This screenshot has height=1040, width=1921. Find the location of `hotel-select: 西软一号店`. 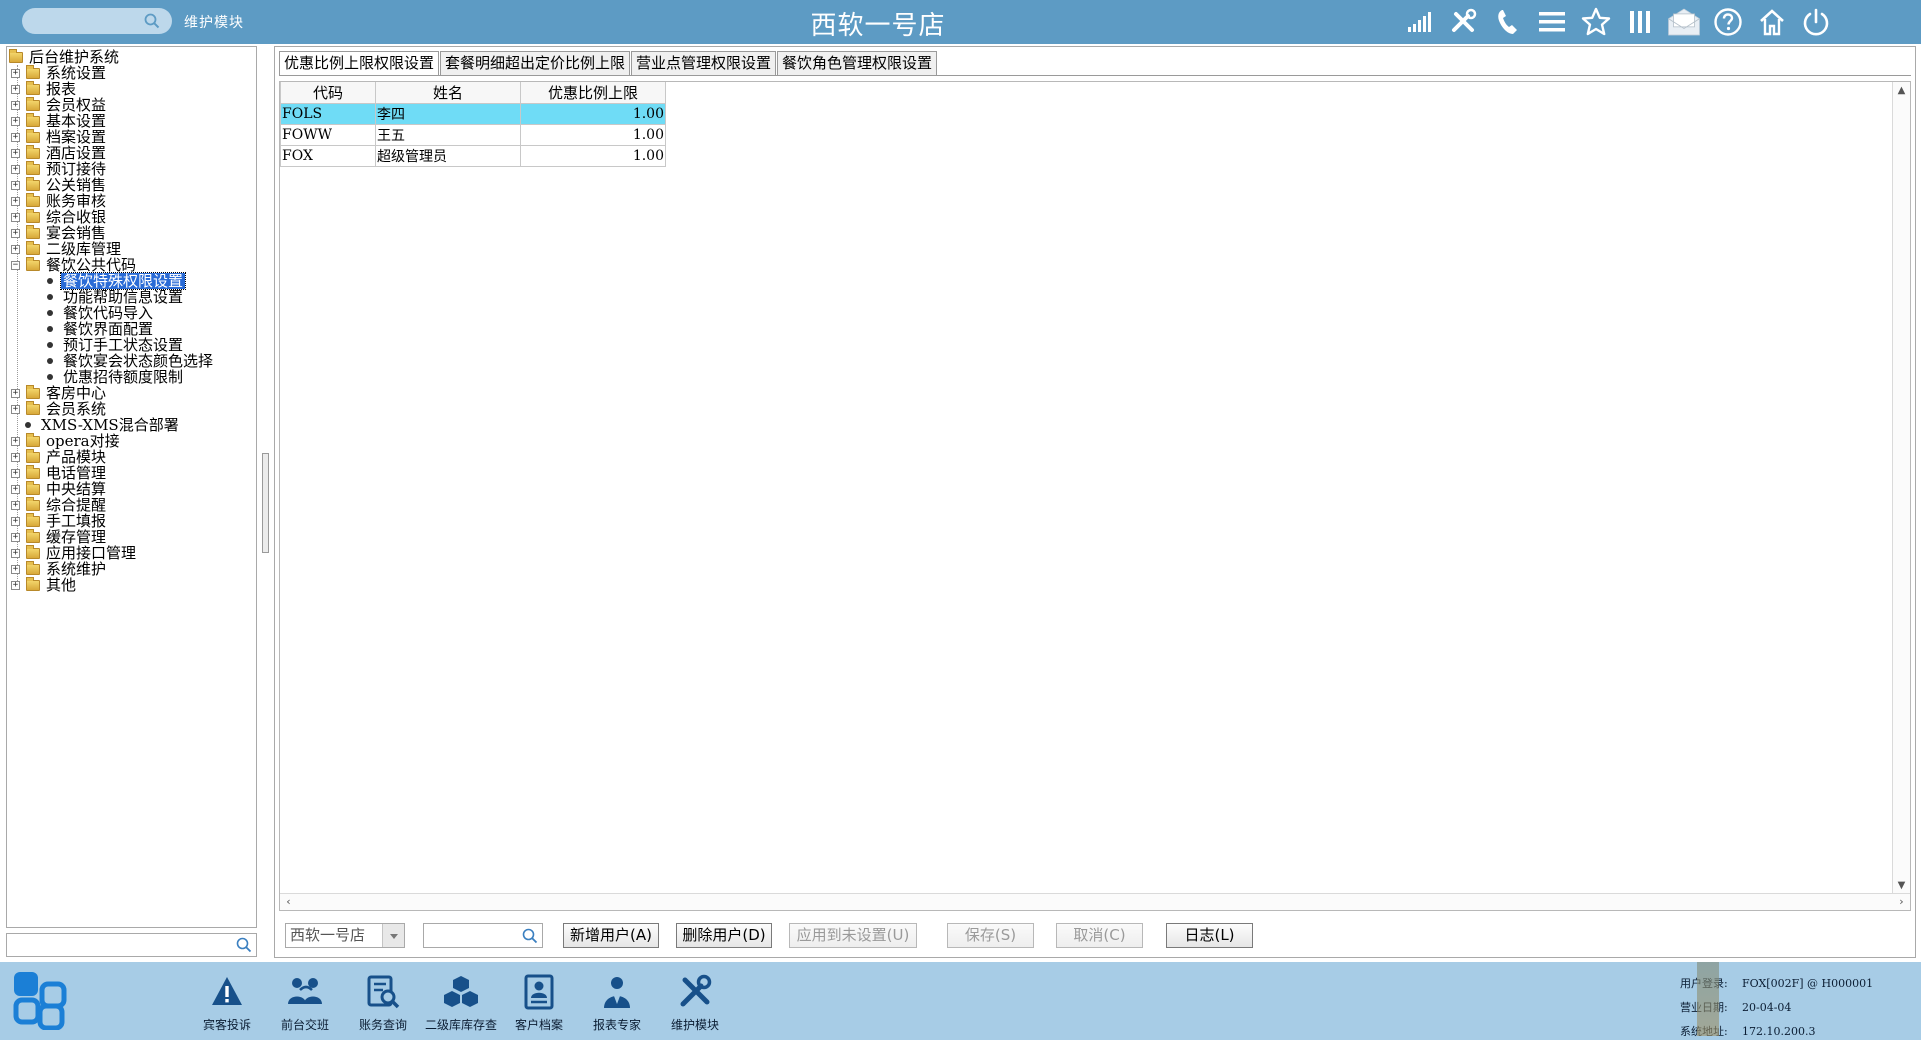

hotel-select: 西软一号店 is located at coordinates (345, 935).